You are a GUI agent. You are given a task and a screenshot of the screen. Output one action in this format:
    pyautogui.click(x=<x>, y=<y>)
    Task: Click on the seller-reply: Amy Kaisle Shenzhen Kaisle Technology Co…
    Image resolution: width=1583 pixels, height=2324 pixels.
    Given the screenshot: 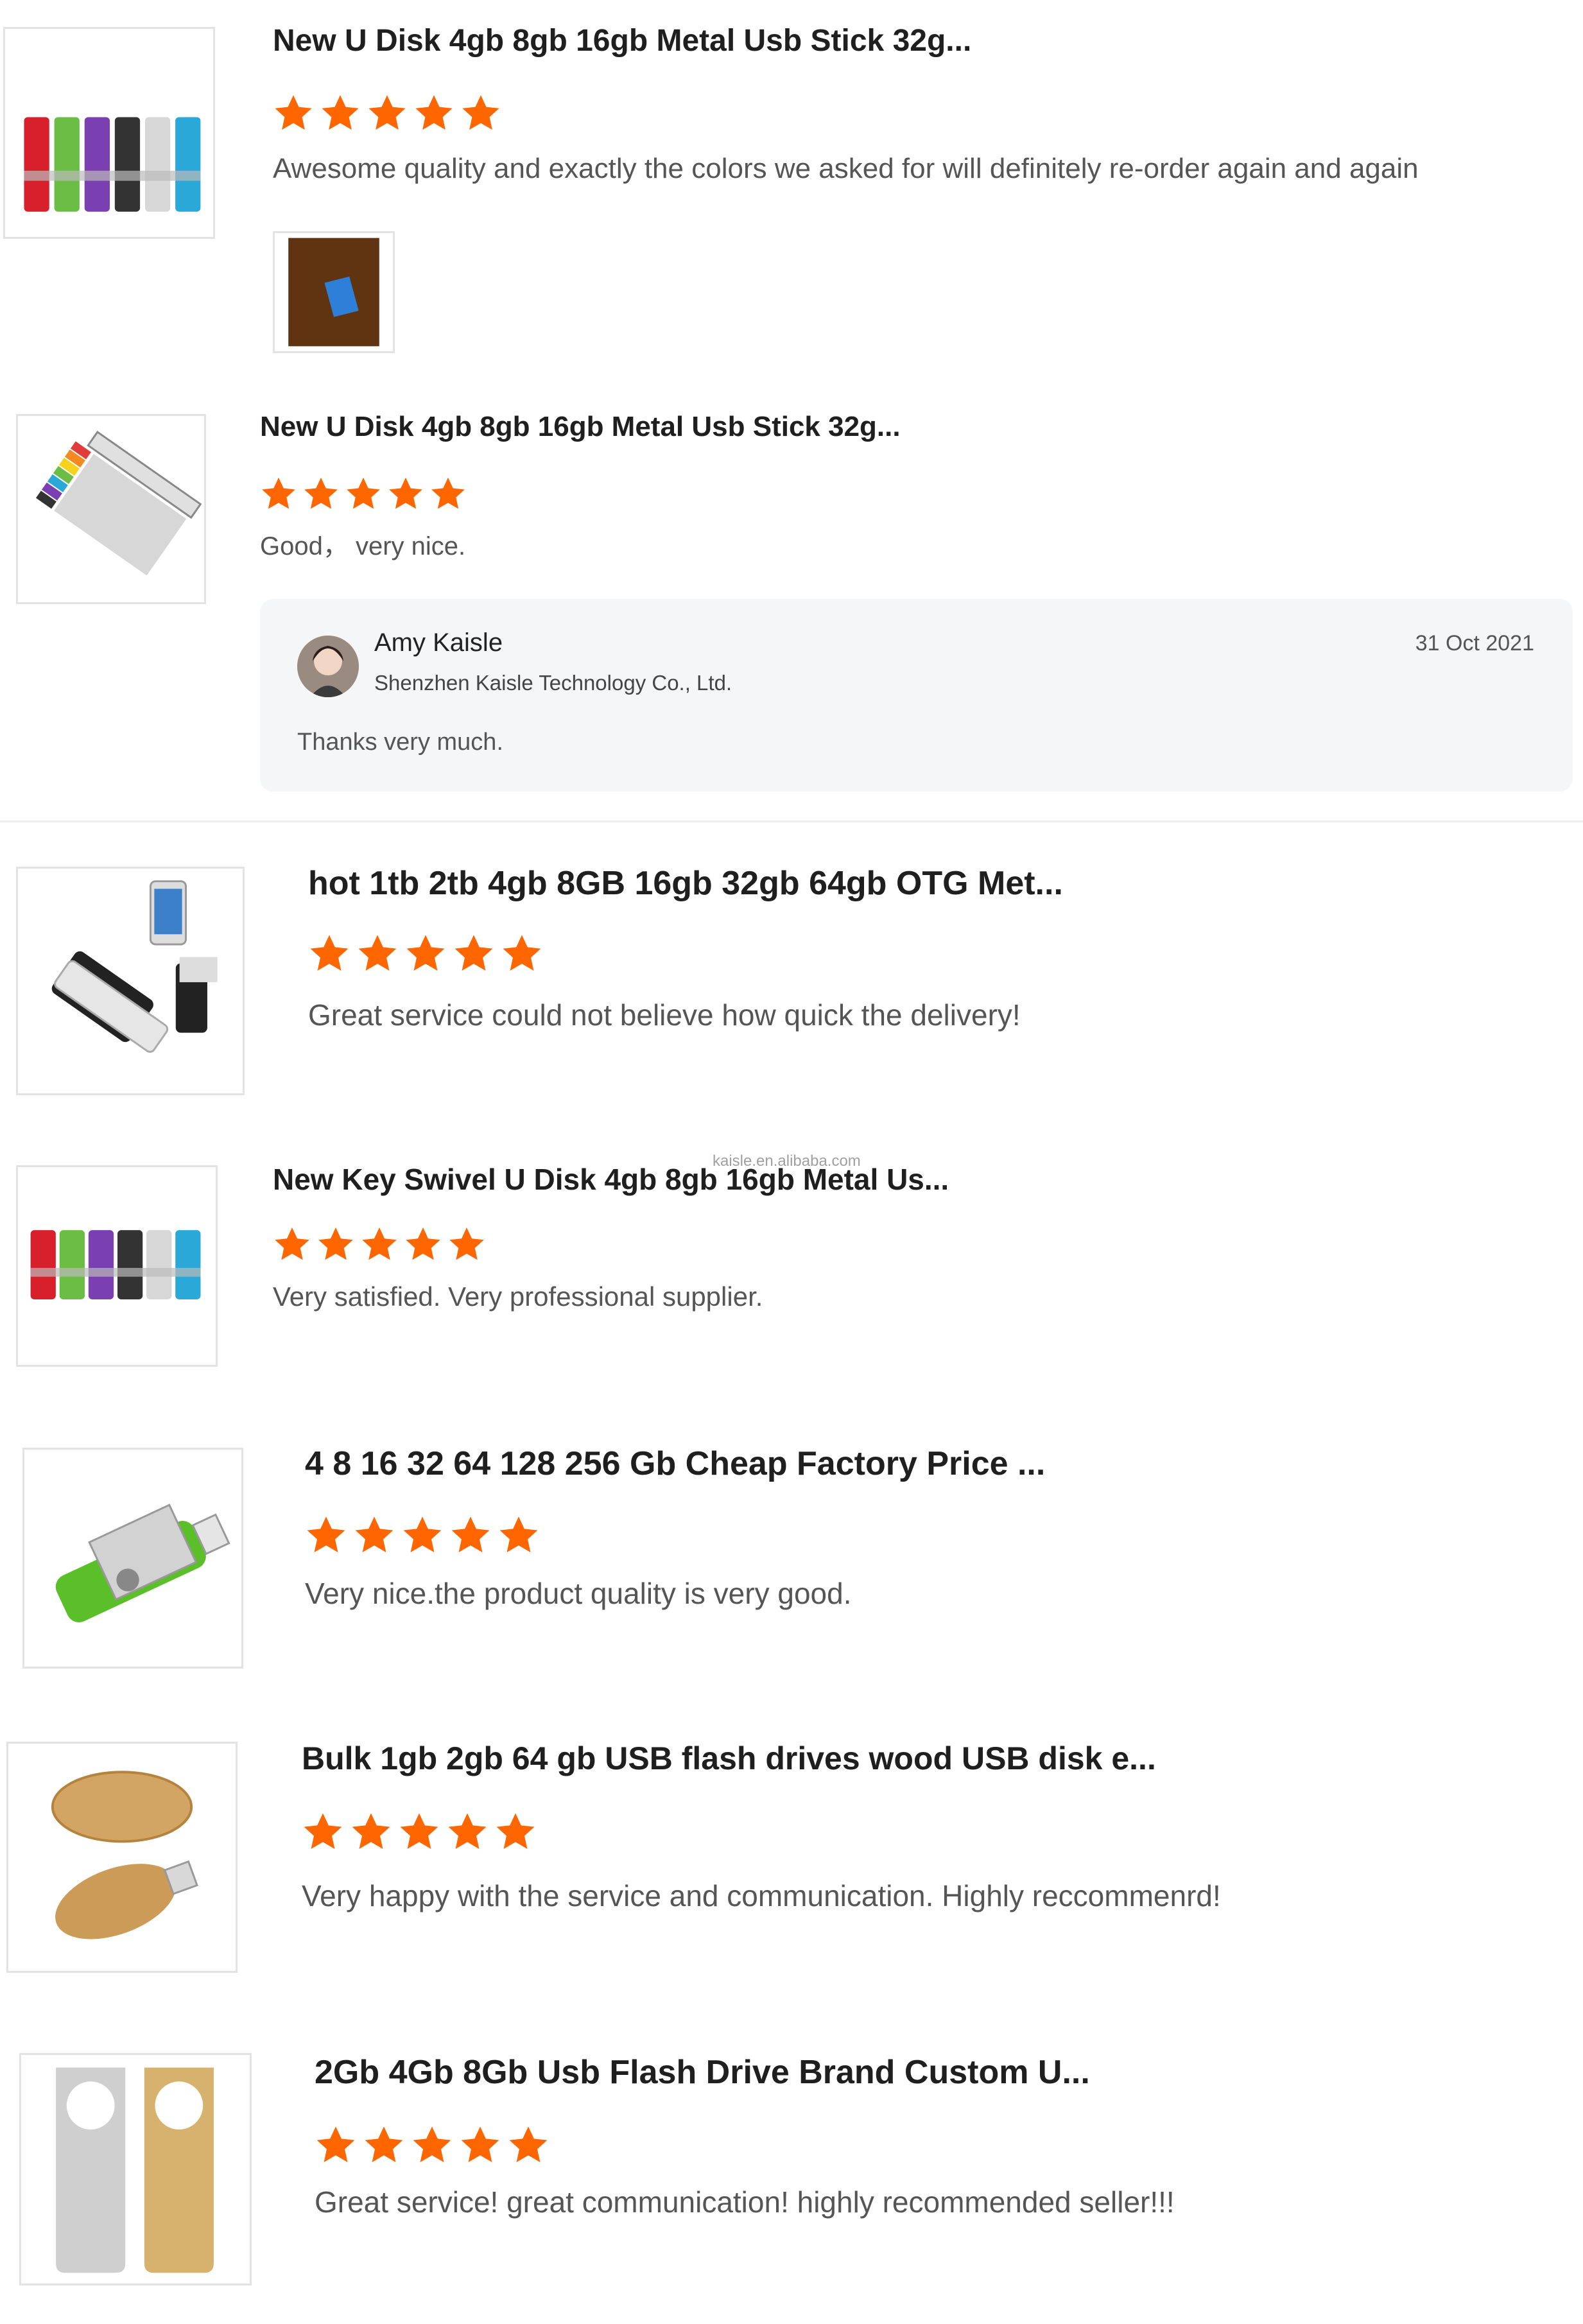 What is the action you would take?
    pyautogui.click(x=916, y=695)
    